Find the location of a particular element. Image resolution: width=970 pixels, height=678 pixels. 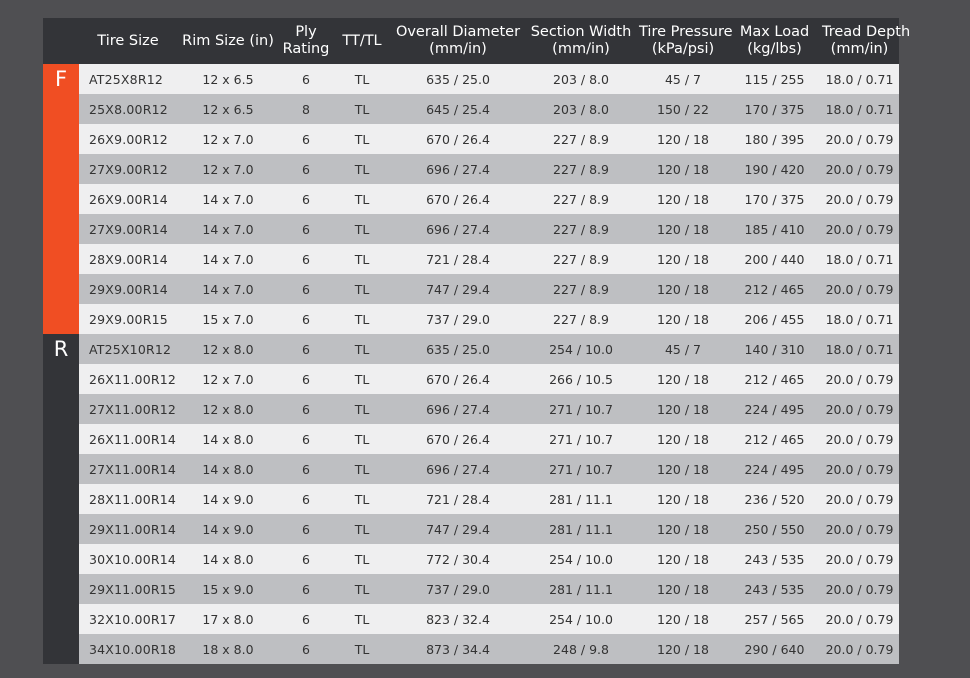

tire-size-cell: 34X10.00R18 is located at coordinates (128, 649).